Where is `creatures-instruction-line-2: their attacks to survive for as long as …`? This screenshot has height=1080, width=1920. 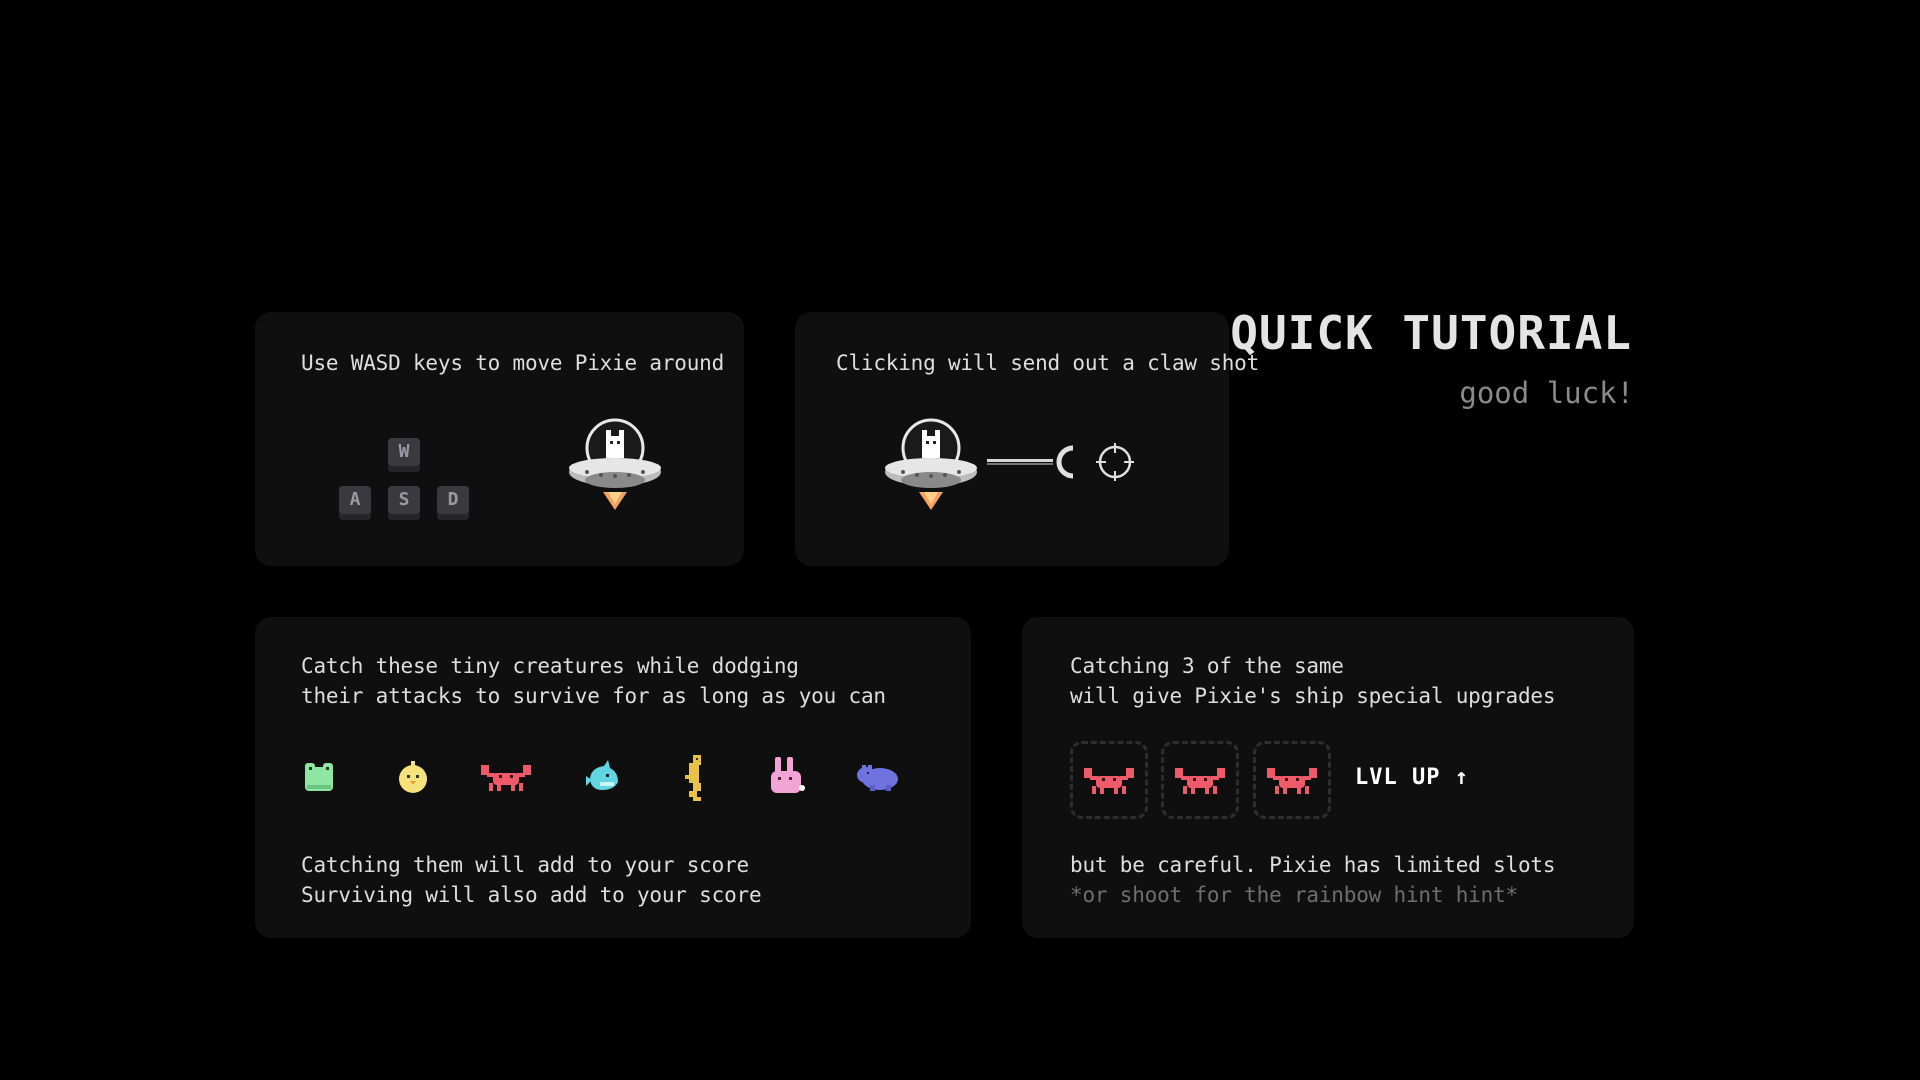
creatures-instruction-line-2: their attacks to survive for as long as … is located at coordinates (593, 696).